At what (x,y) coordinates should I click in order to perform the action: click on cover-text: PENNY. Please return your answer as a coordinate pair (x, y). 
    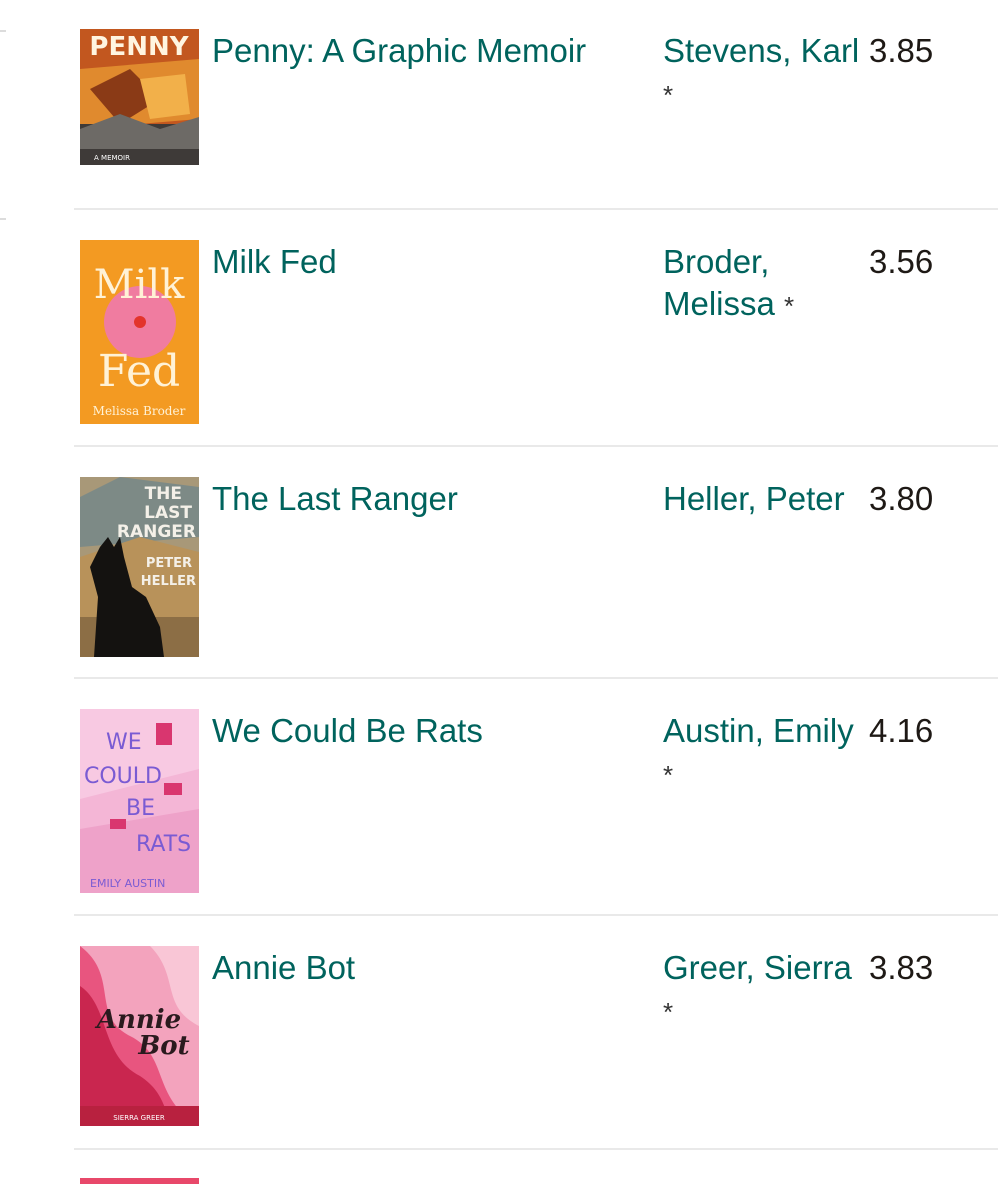
    Looking at the image, I should click on (139, 47).